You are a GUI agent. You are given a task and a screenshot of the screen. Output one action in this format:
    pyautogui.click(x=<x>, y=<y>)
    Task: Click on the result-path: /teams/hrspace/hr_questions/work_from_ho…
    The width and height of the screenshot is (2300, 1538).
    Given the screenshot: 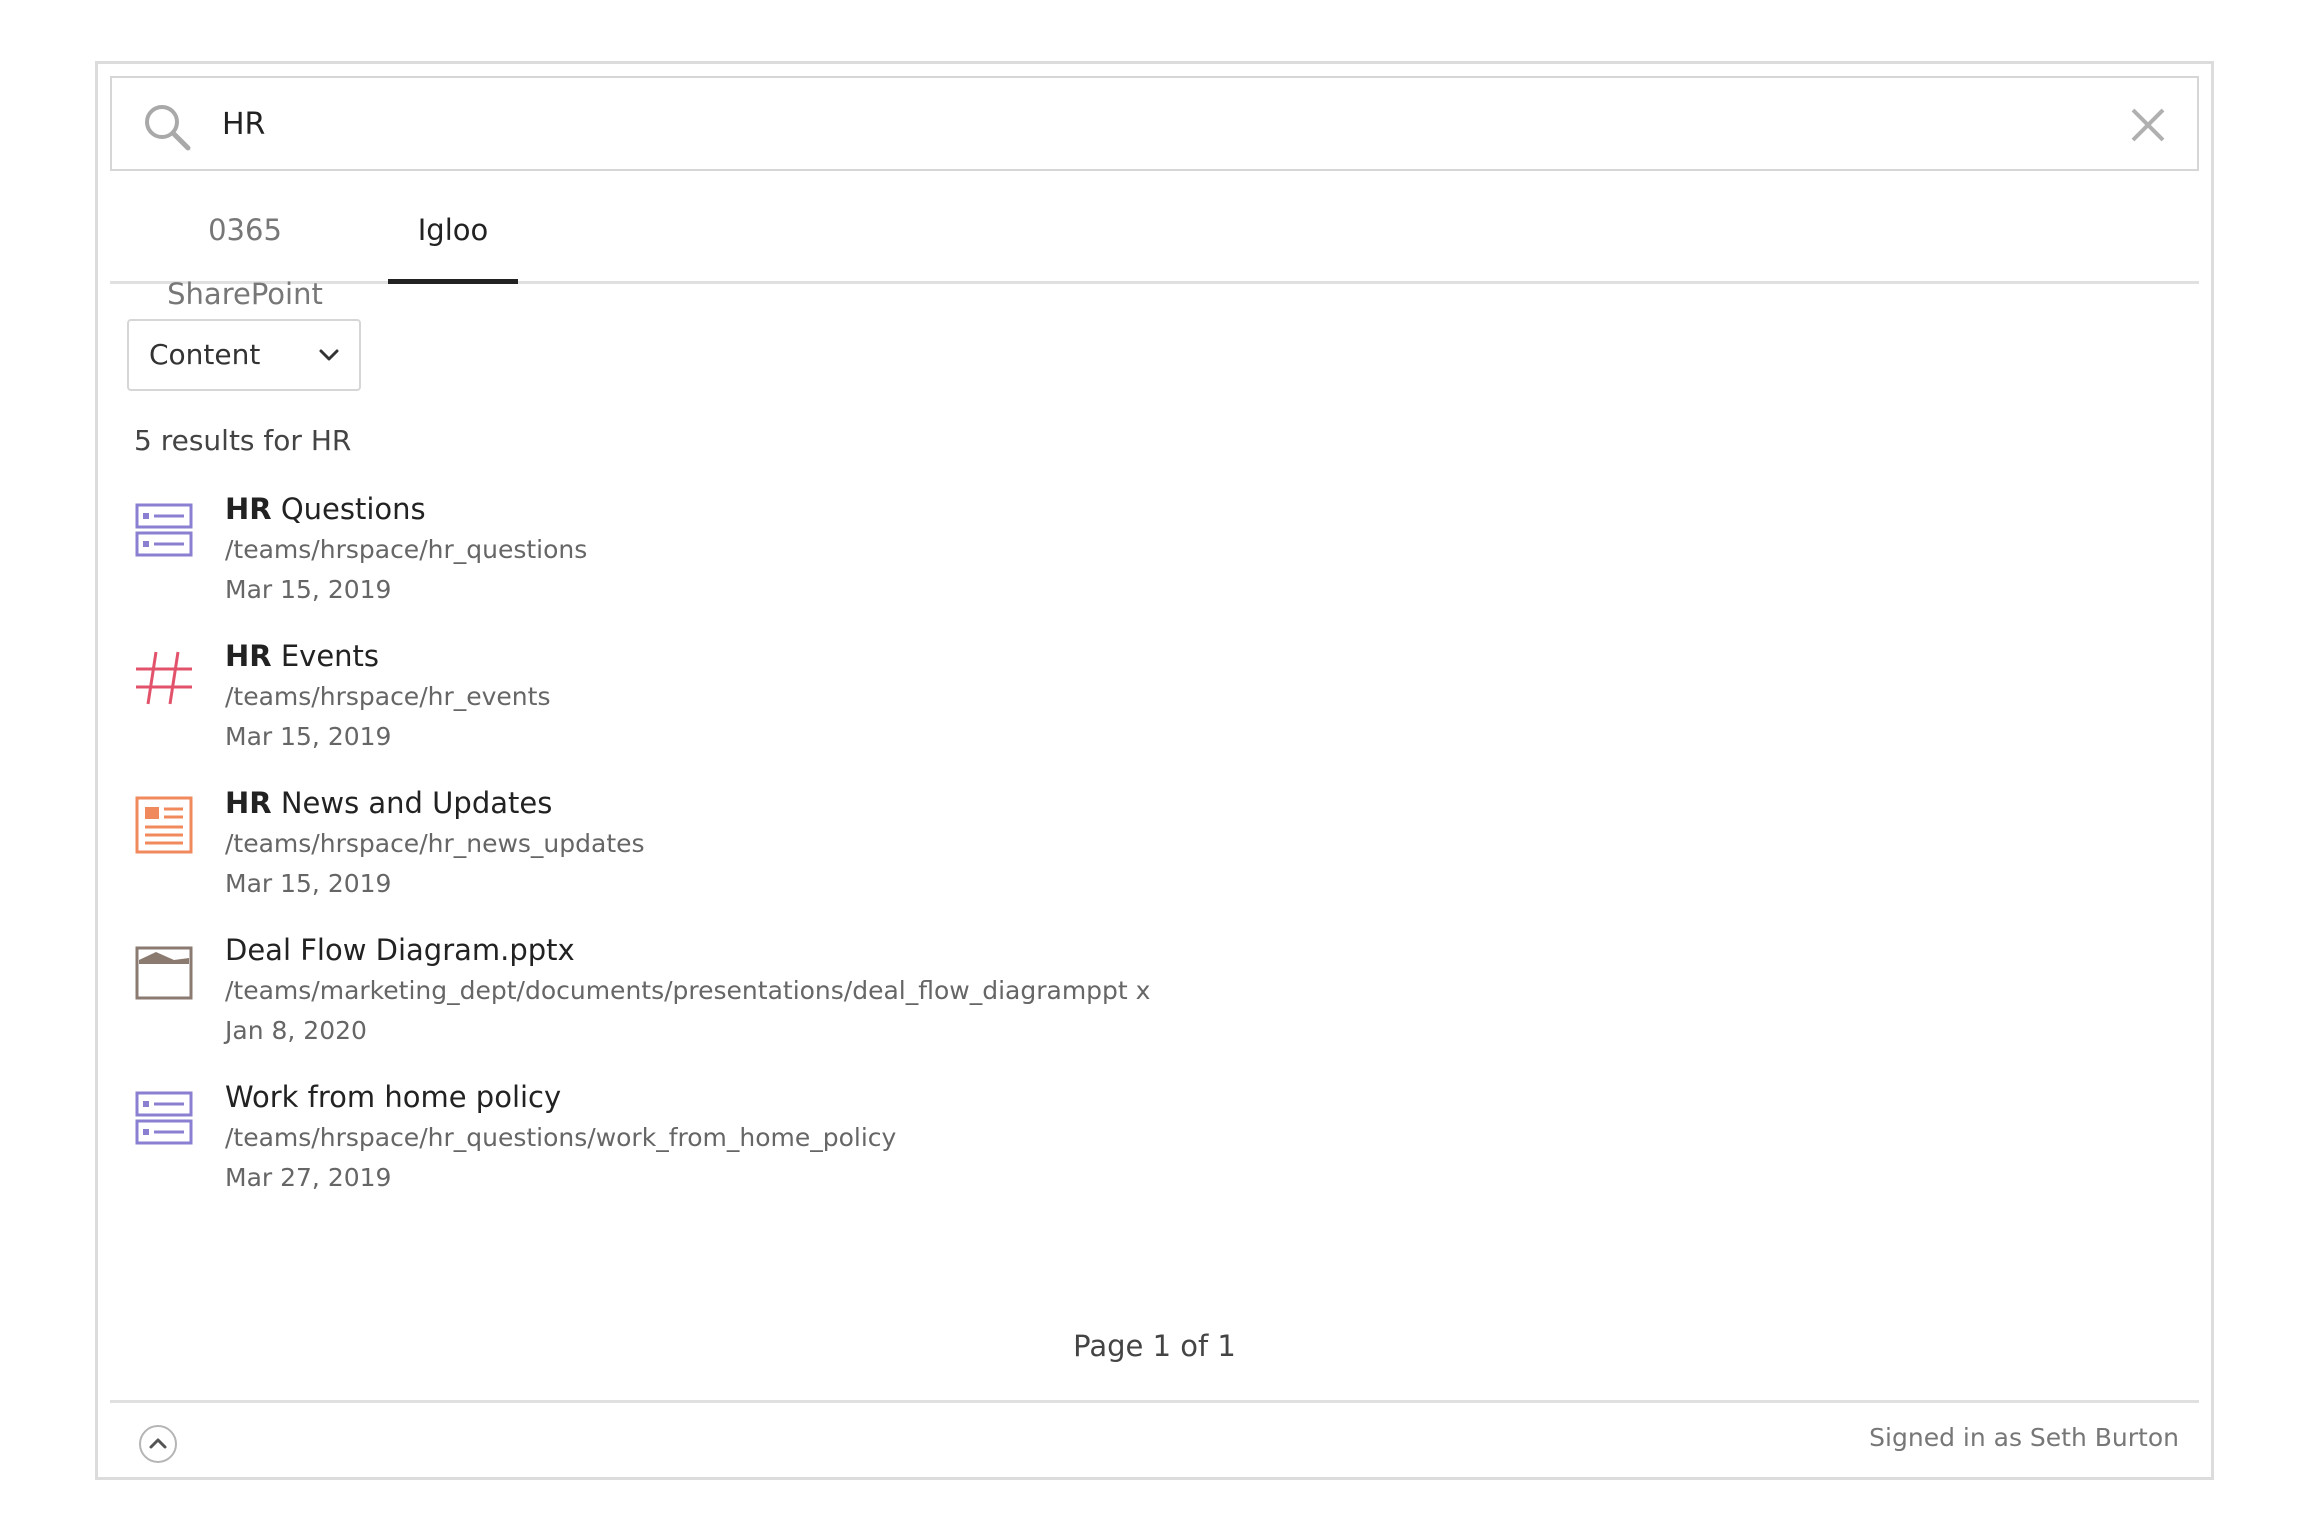 What is the action you would take?
    pyautogui.click(x=560, y=1138)
    